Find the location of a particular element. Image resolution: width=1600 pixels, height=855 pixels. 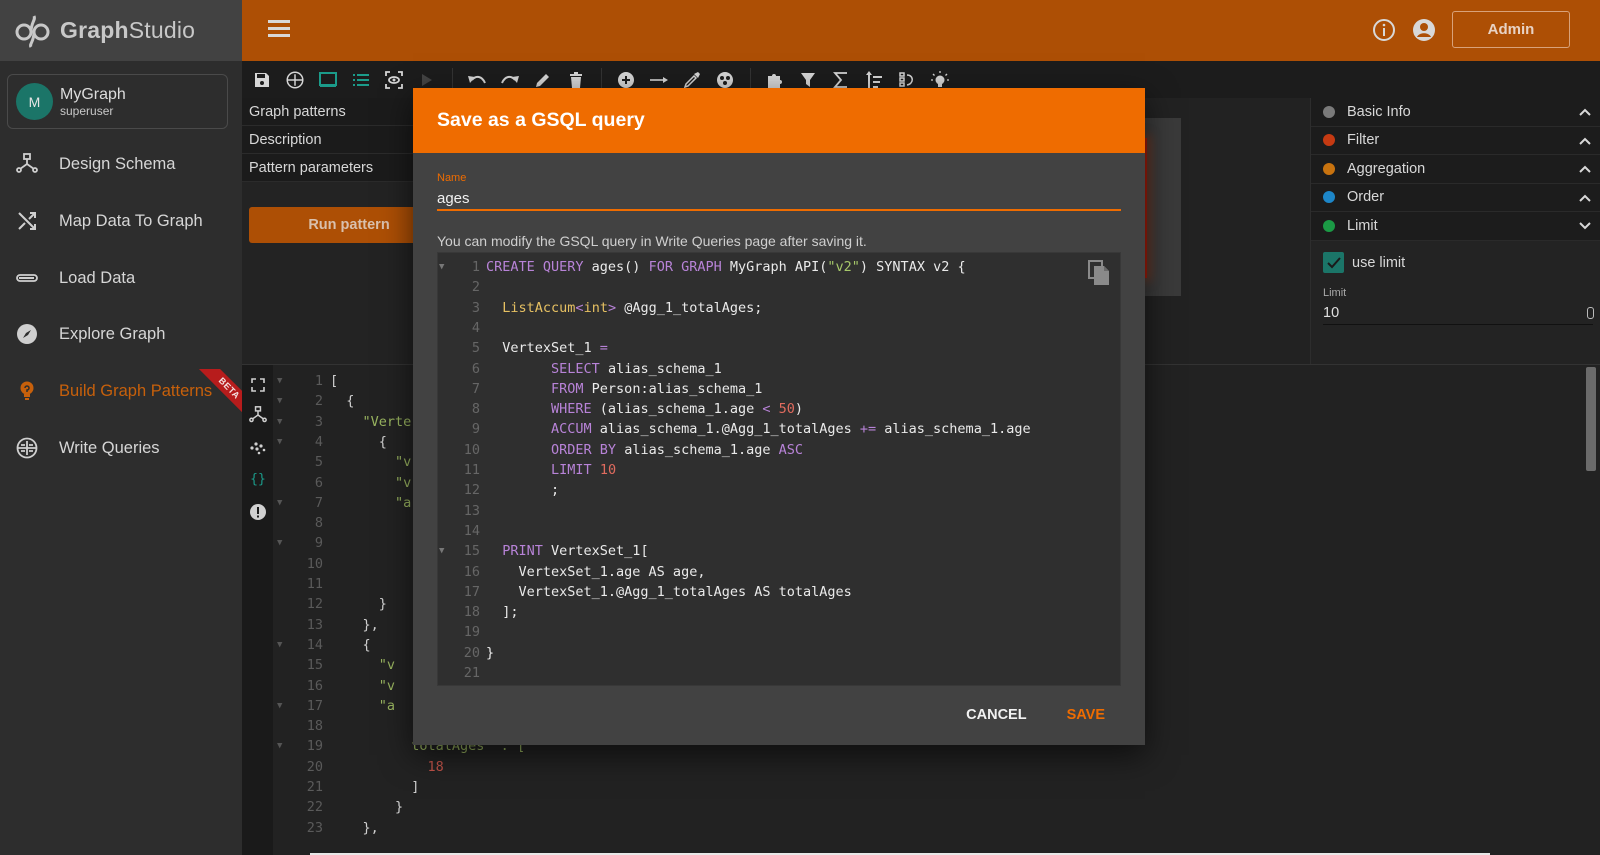

json-view-button: {} is located at coordinates (258, 479).